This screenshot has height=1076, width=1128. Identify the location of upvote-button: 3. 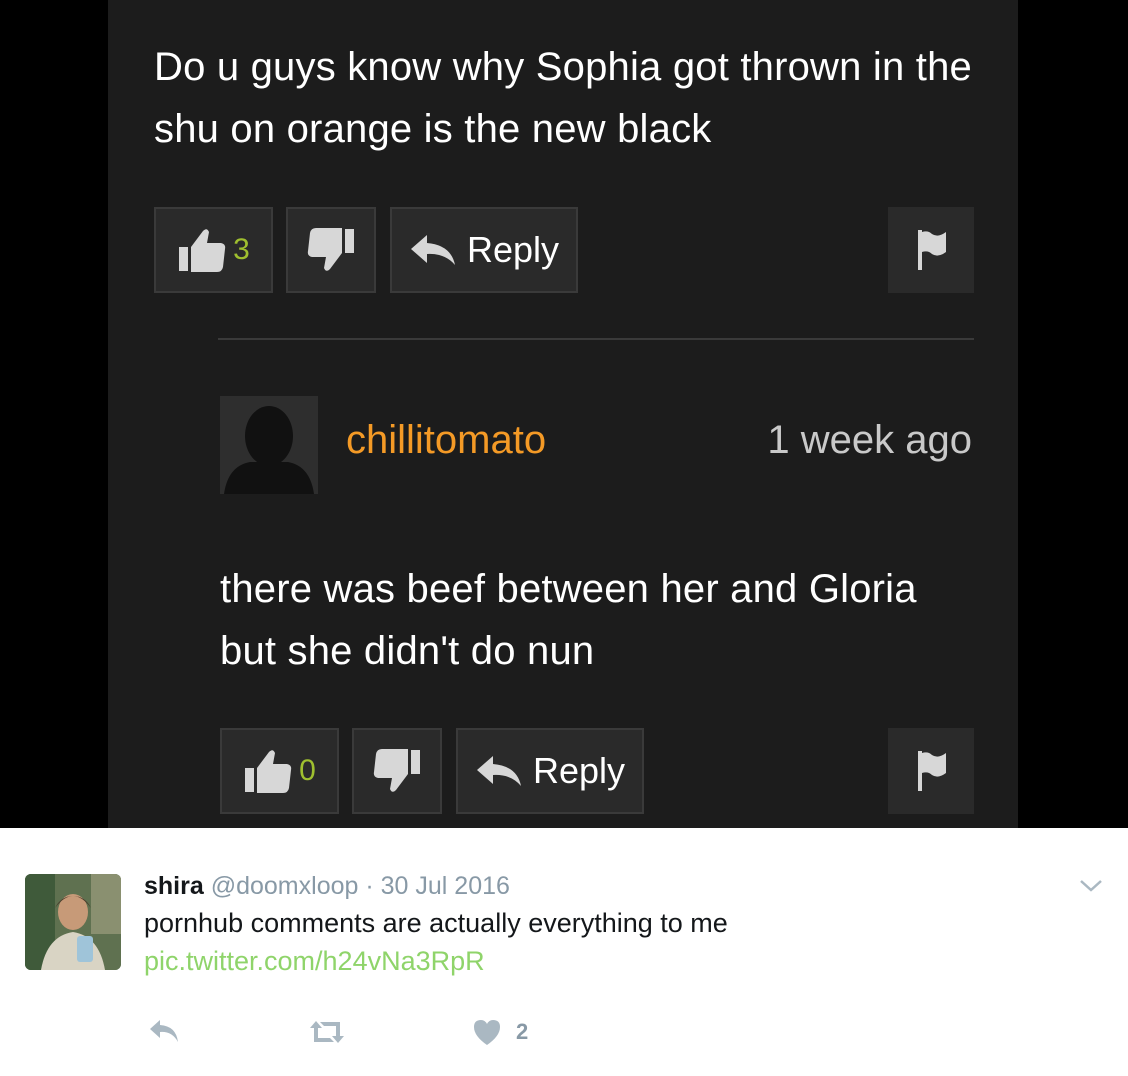
(213, 250).